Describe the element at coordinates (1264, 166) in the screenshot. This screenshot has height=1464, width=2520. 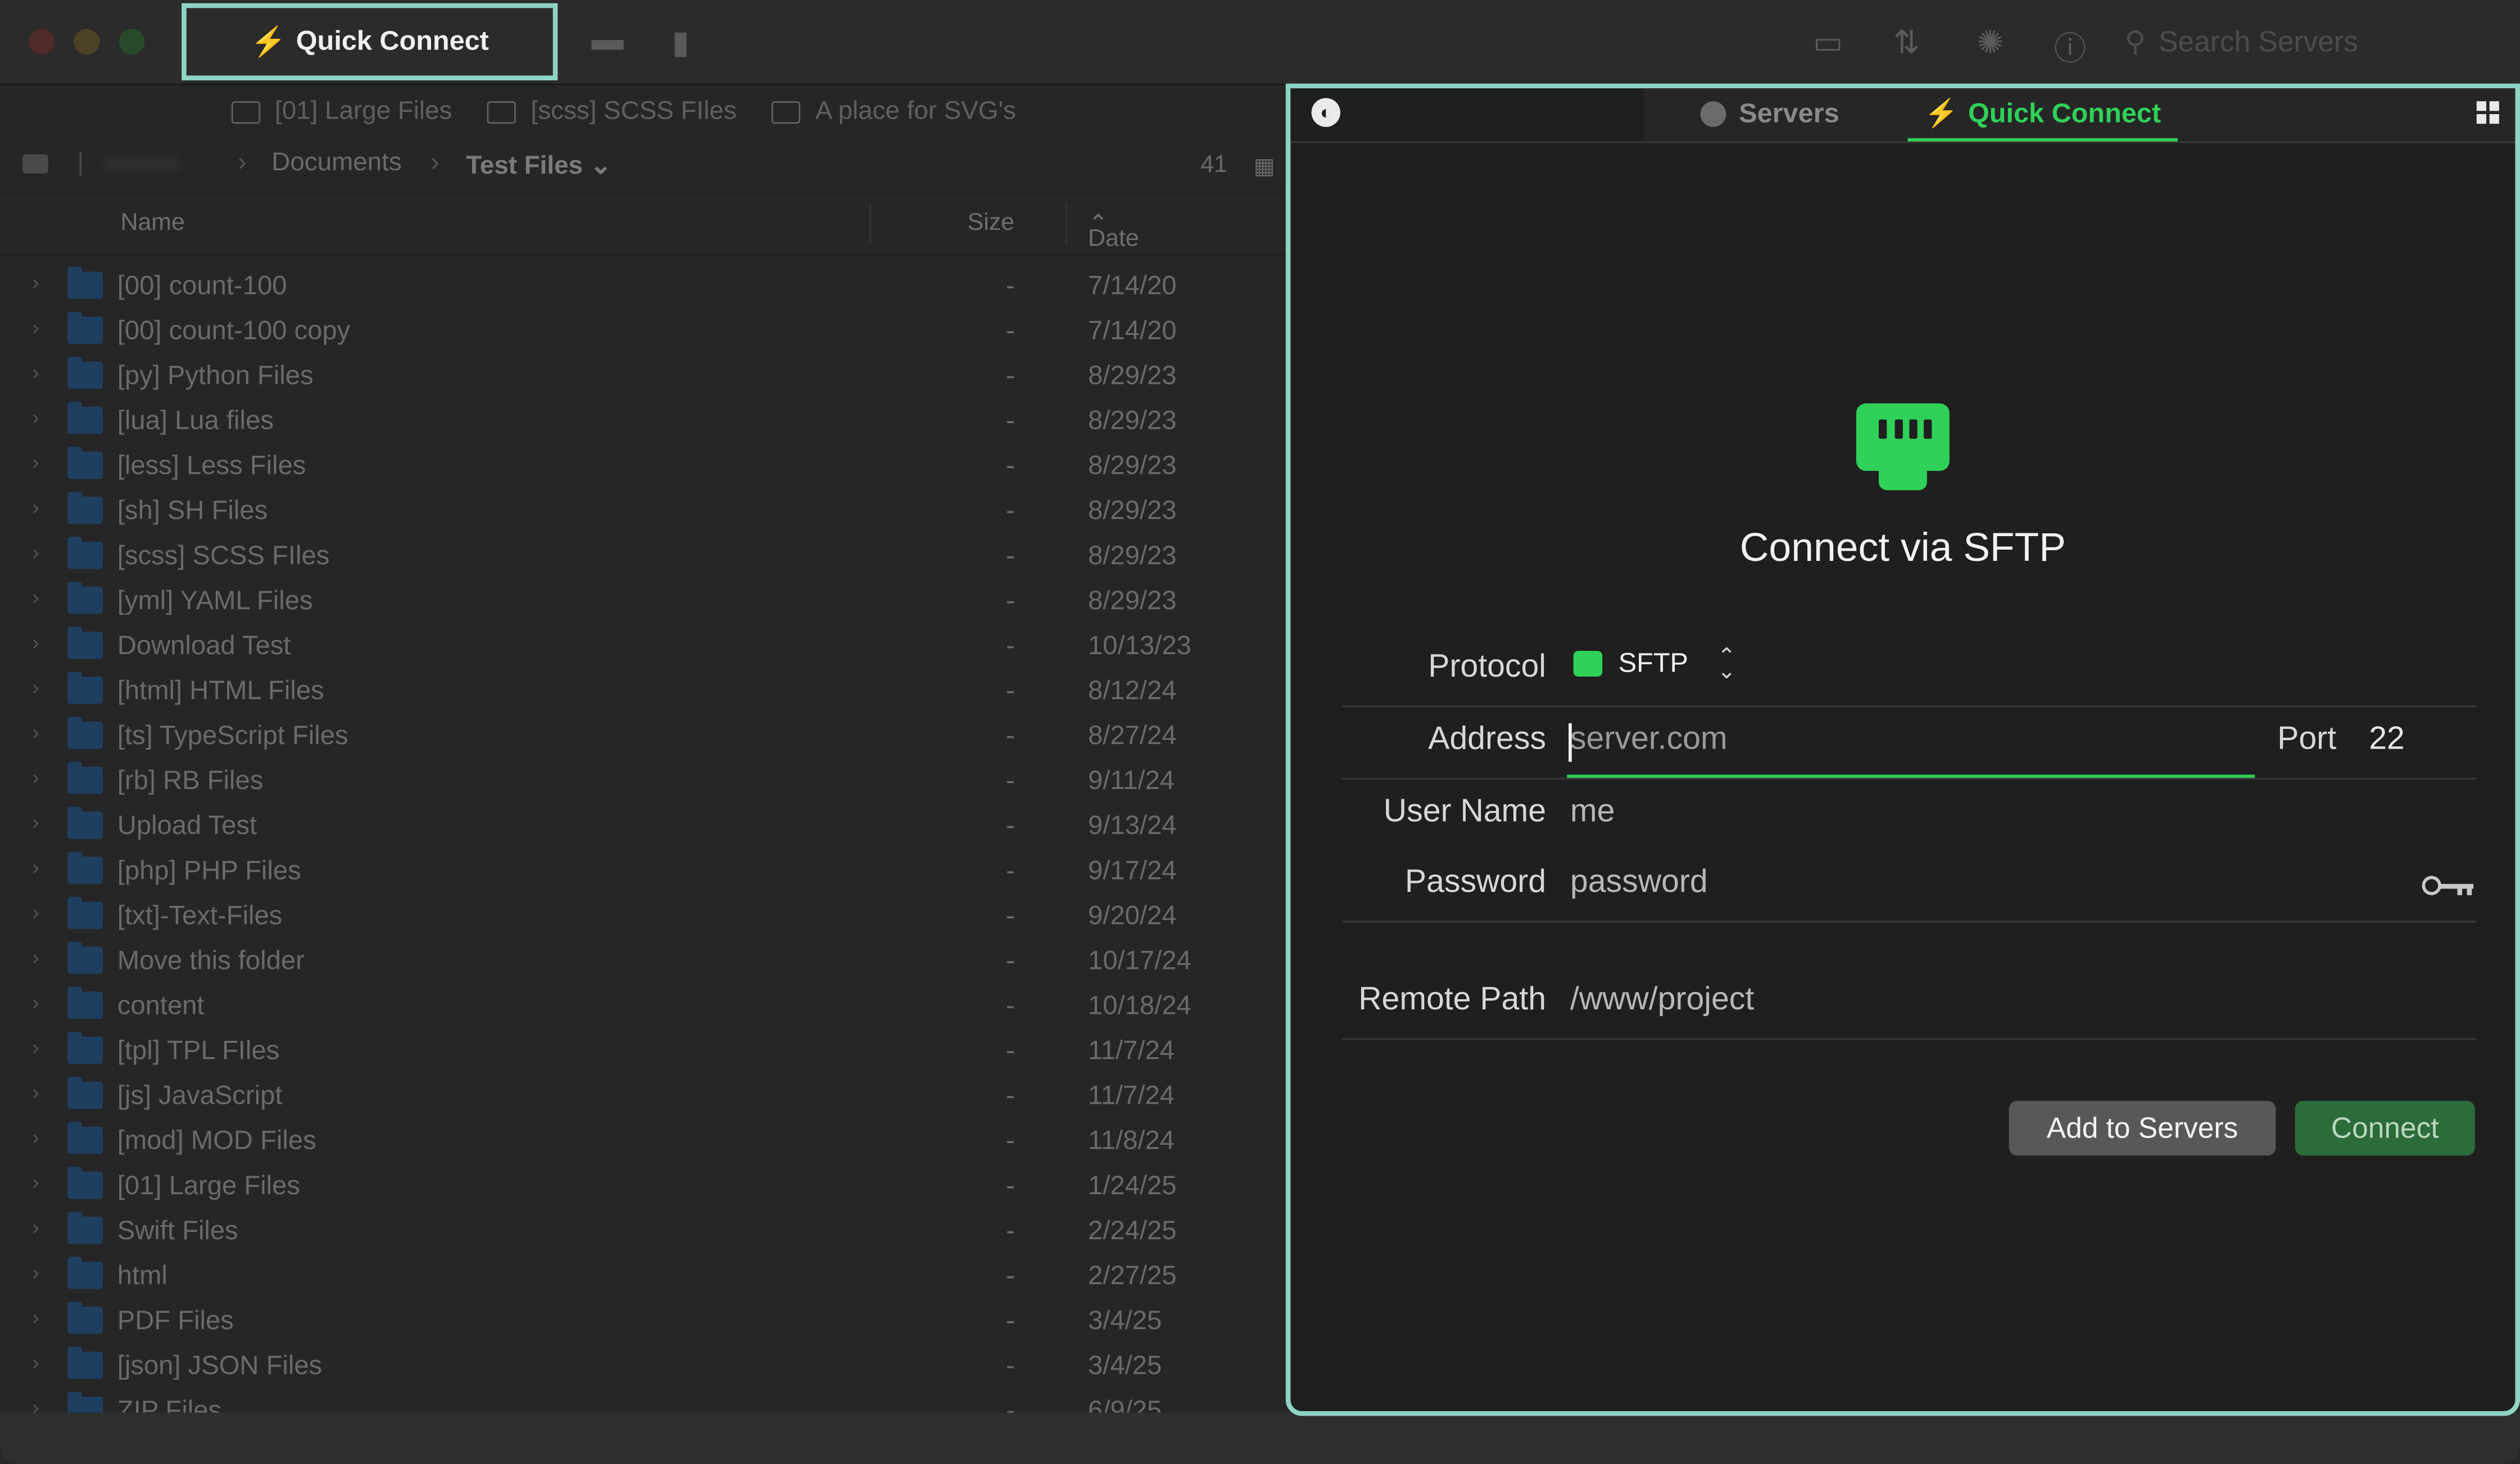
I see `grid-view-icon: ▦` at that location.